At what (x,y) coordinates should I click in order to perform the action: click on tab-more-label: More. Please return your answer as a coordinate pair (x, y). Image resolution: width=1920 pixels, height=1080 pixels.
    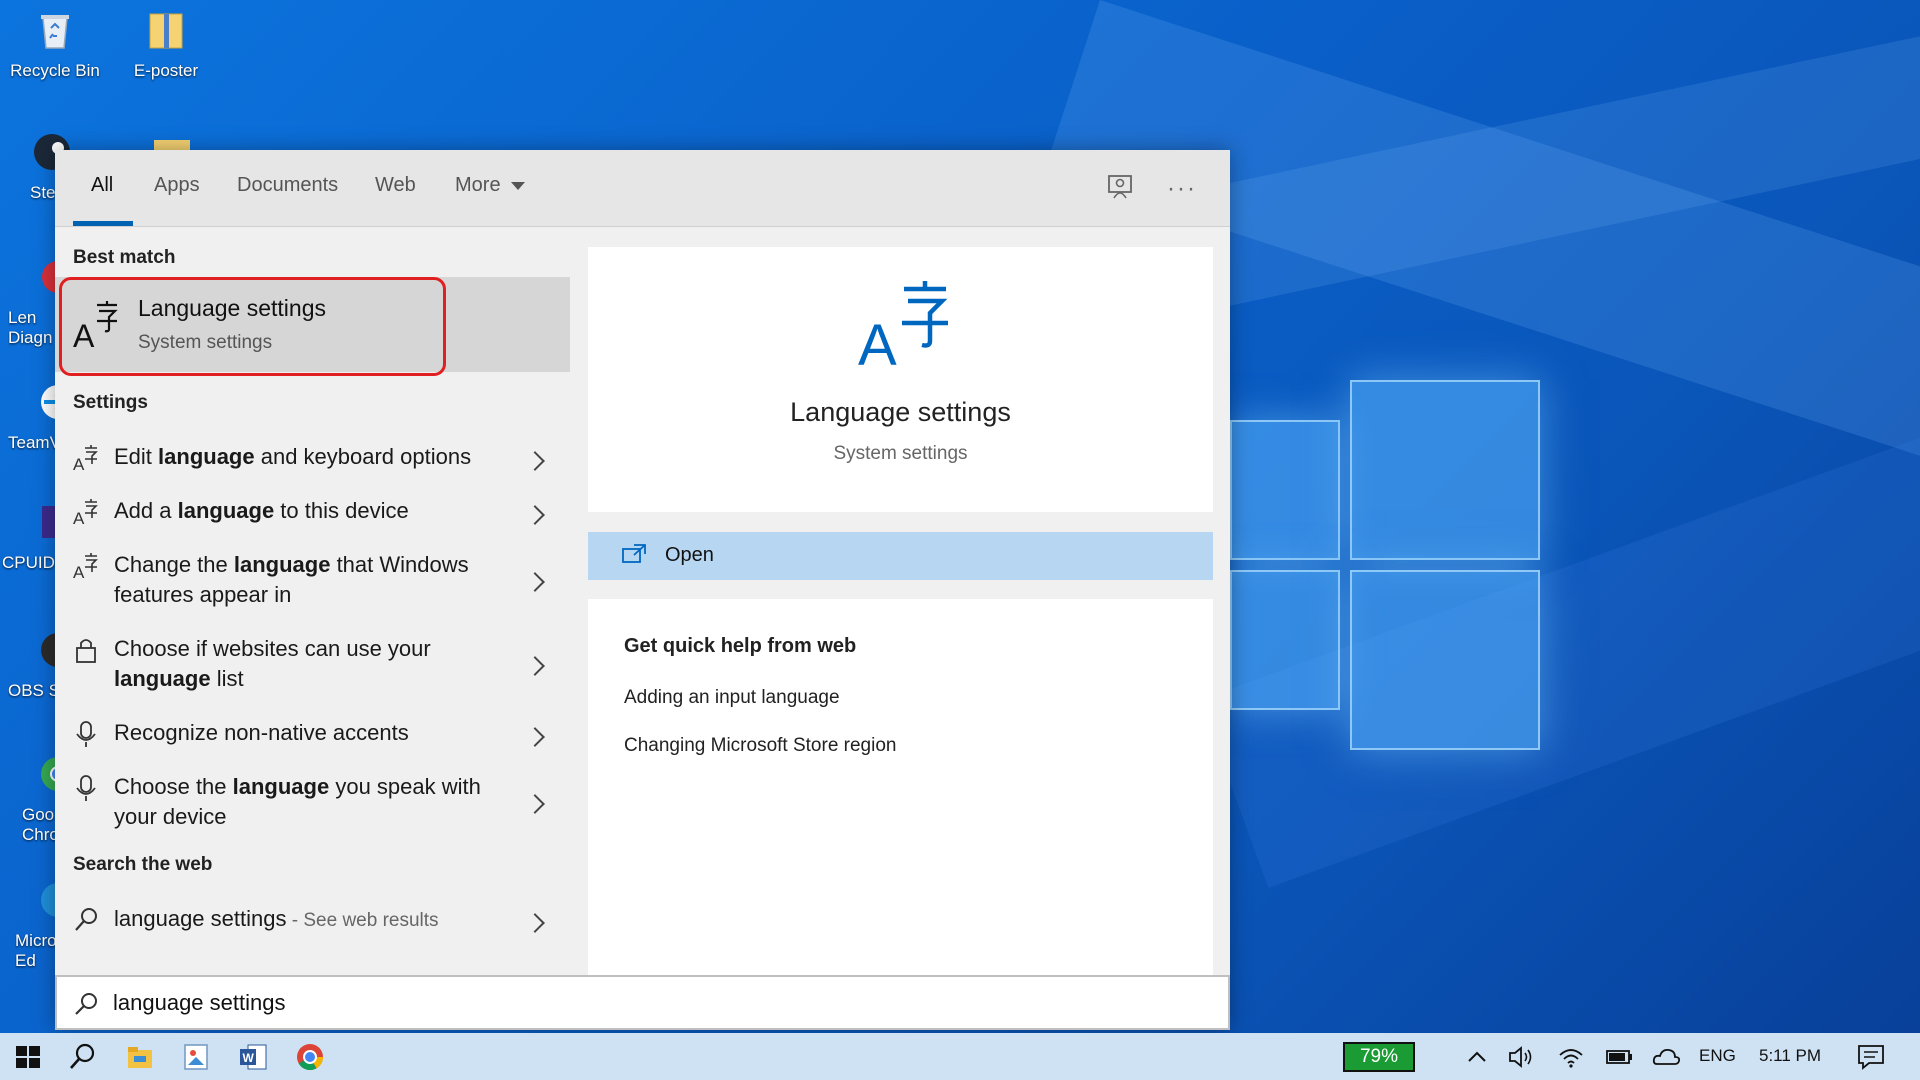
    Looking at the image, I should click on (478, 185).